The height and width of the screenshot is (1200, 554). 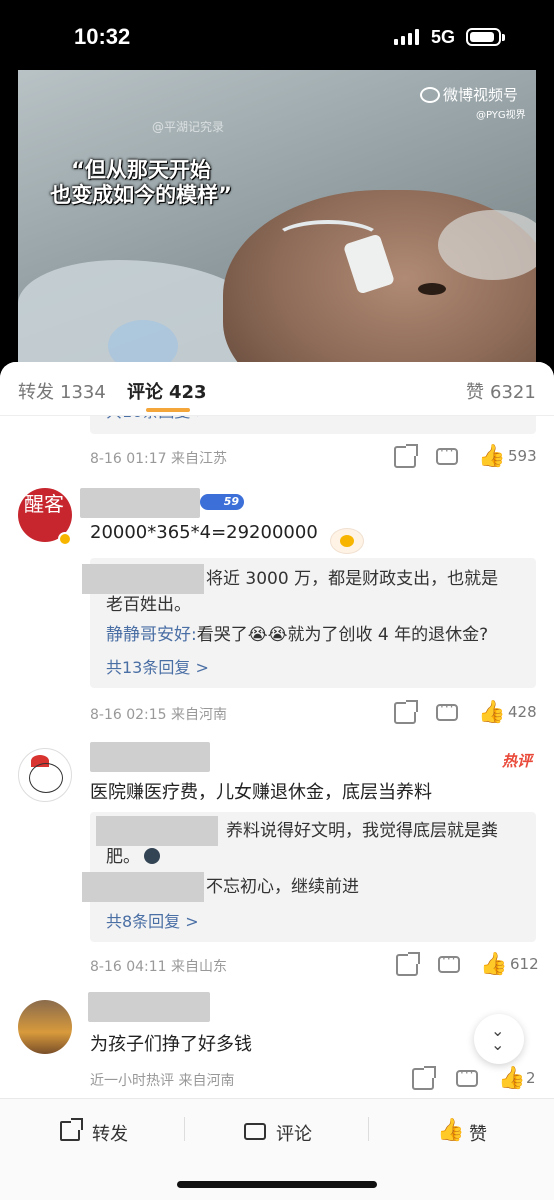 What do you see at coordinates (430, 95) in the screenshot?
I see `weibo-eye-icon` at bounding box center [430, 95].